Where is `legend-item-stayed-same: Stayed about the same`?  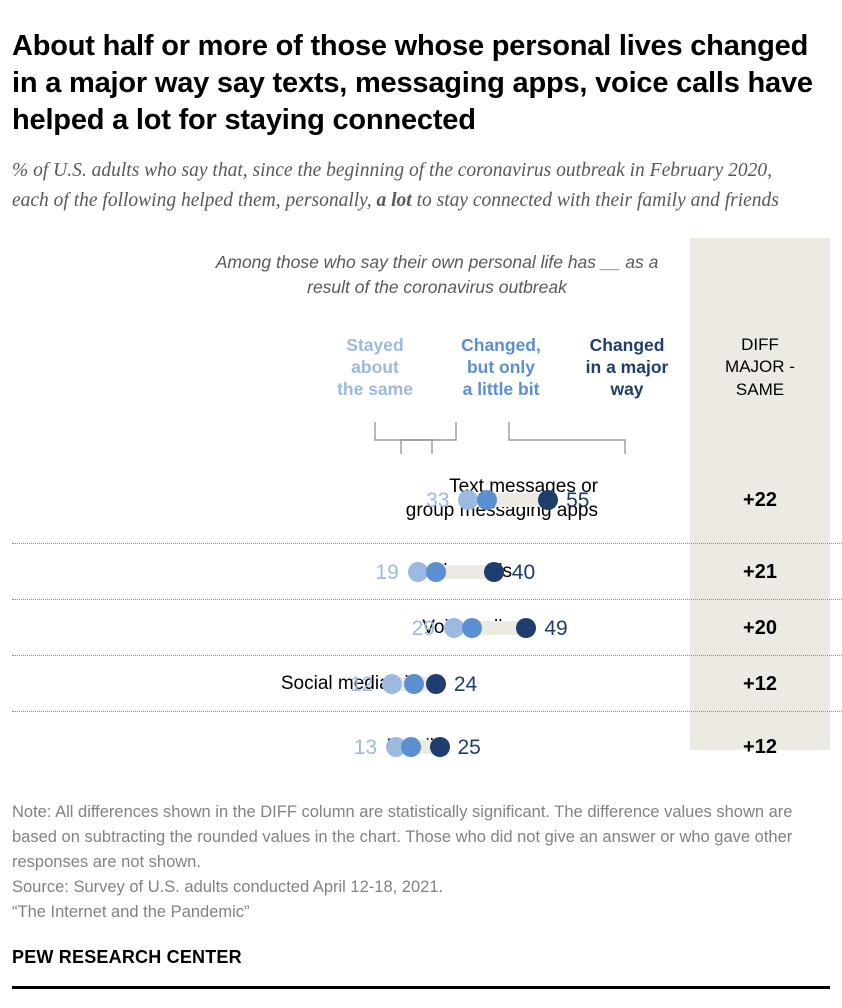
legend-item-stayed-same: Stayed about the same is located at coordinates (375, 367).